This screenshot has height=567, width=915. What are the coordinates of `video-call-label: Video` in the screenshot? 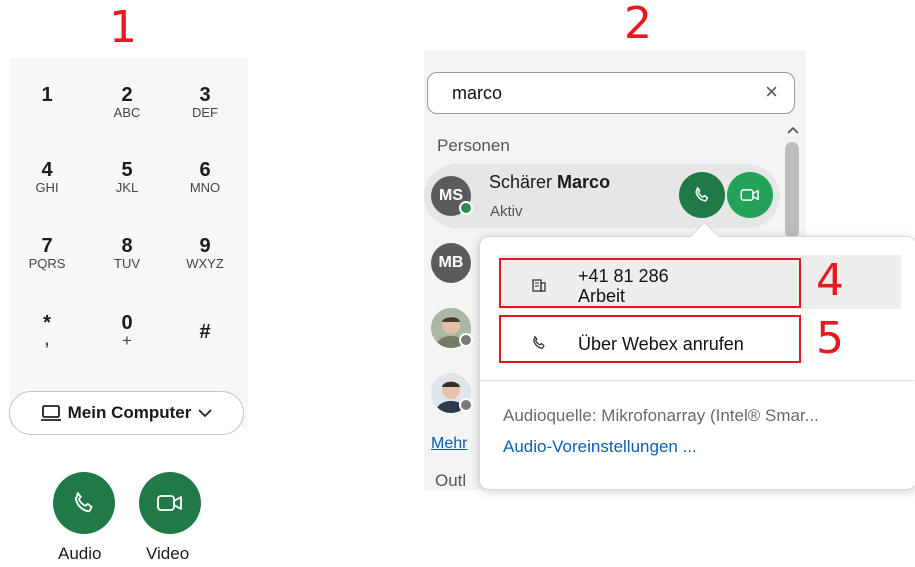 It's located at (168, 553).